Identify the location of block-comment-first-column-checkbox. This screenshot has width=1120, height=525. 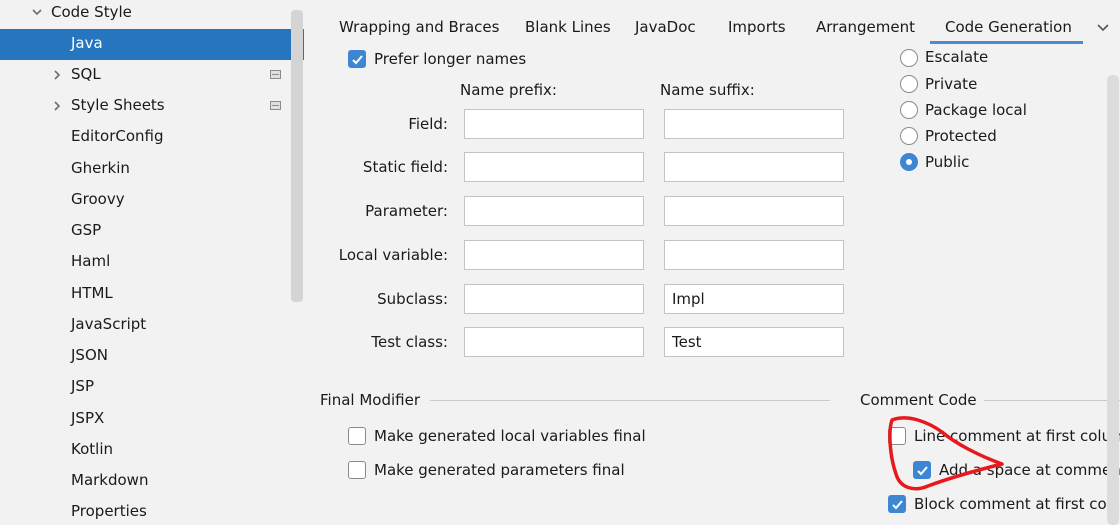
(897, 504).